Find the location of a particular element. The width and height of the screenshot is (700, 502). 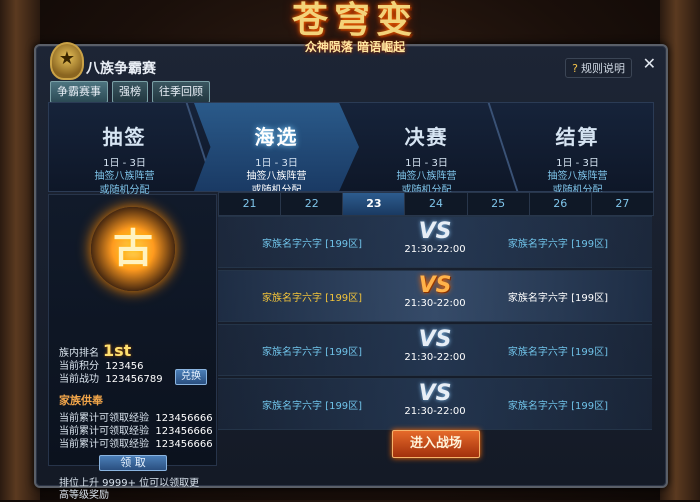

offering-title: 家族供奉 is located at coordinates (81, 400).